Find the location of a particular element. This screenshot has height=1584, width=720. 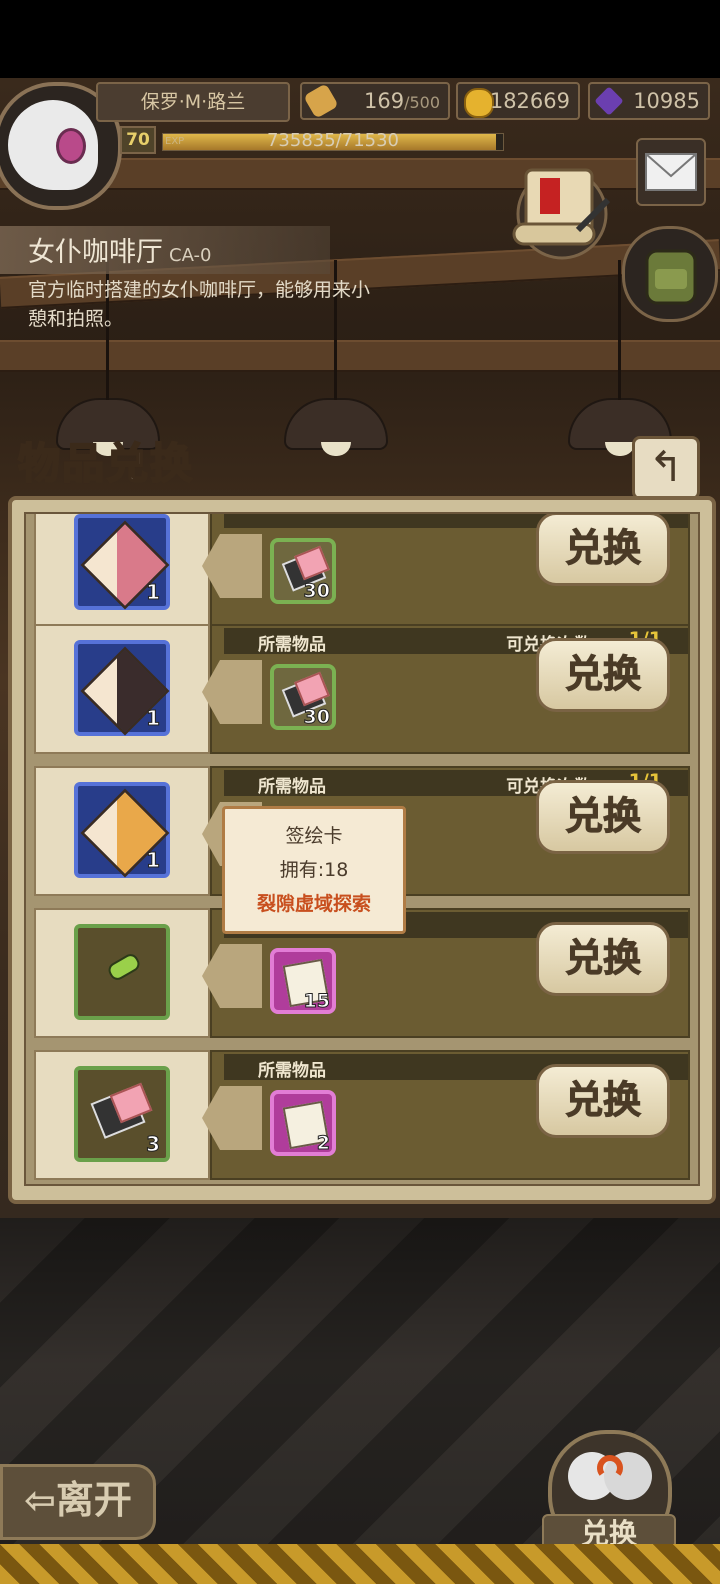

exchange-row: 所需物品 3 2 兑换 is located at coordinates (362, 1115).